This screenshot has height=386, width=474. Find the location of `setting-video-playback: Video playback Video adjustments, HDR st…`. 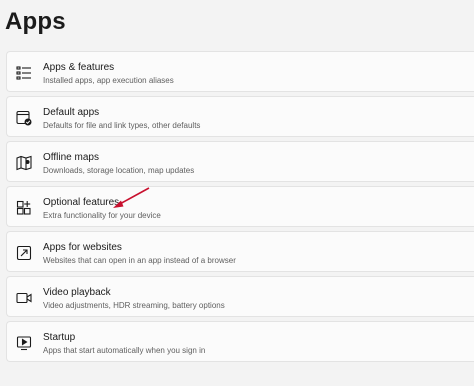

setting-video-playback: Video playback Video adjustments, HDR st… is located at coordinates (240, 296).